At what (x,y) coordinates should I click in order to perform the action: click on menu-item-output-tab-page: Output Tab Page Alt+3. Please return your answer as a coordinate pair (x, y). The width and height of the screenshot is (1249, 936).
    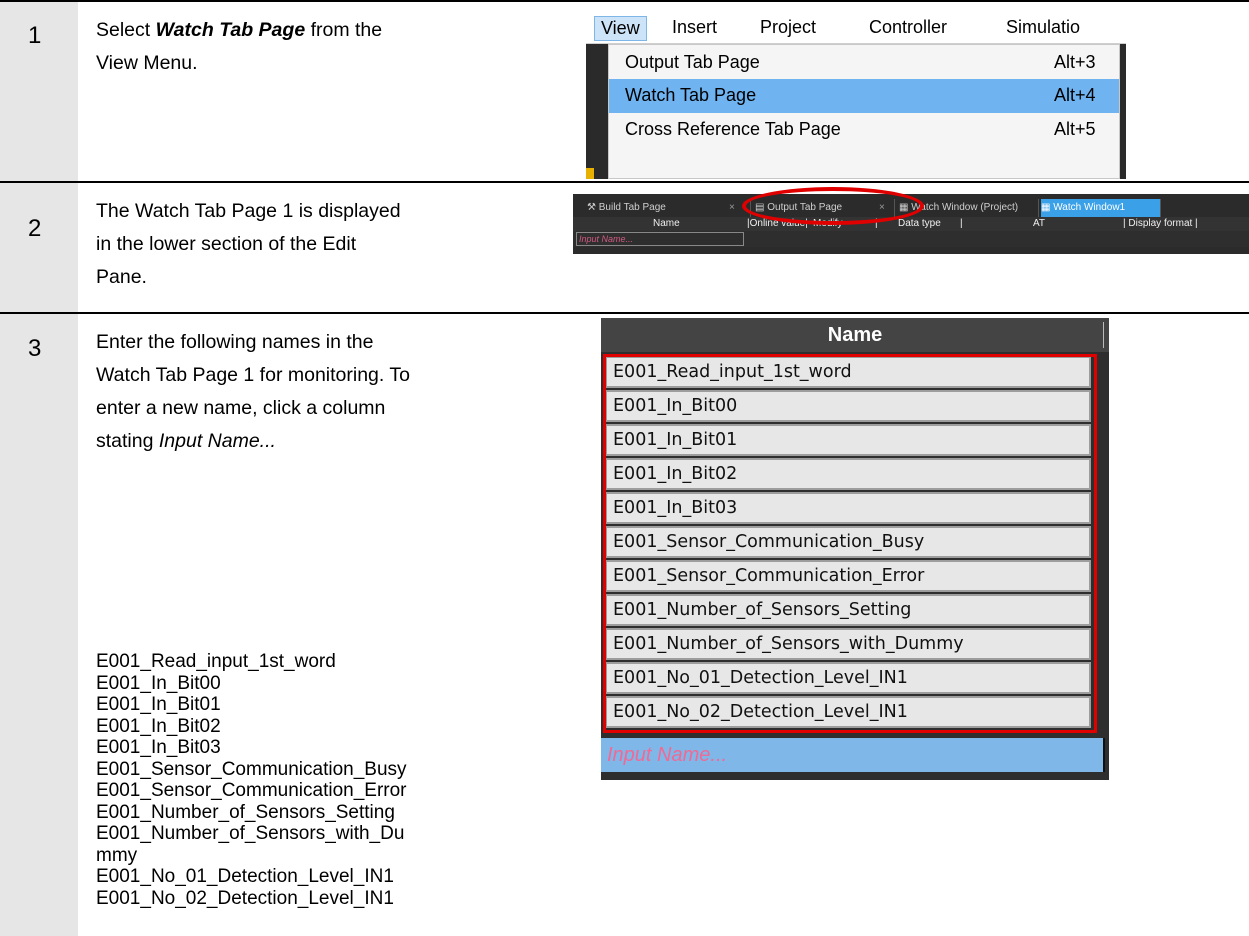
    Looking at the image, I should click on (864, 63).